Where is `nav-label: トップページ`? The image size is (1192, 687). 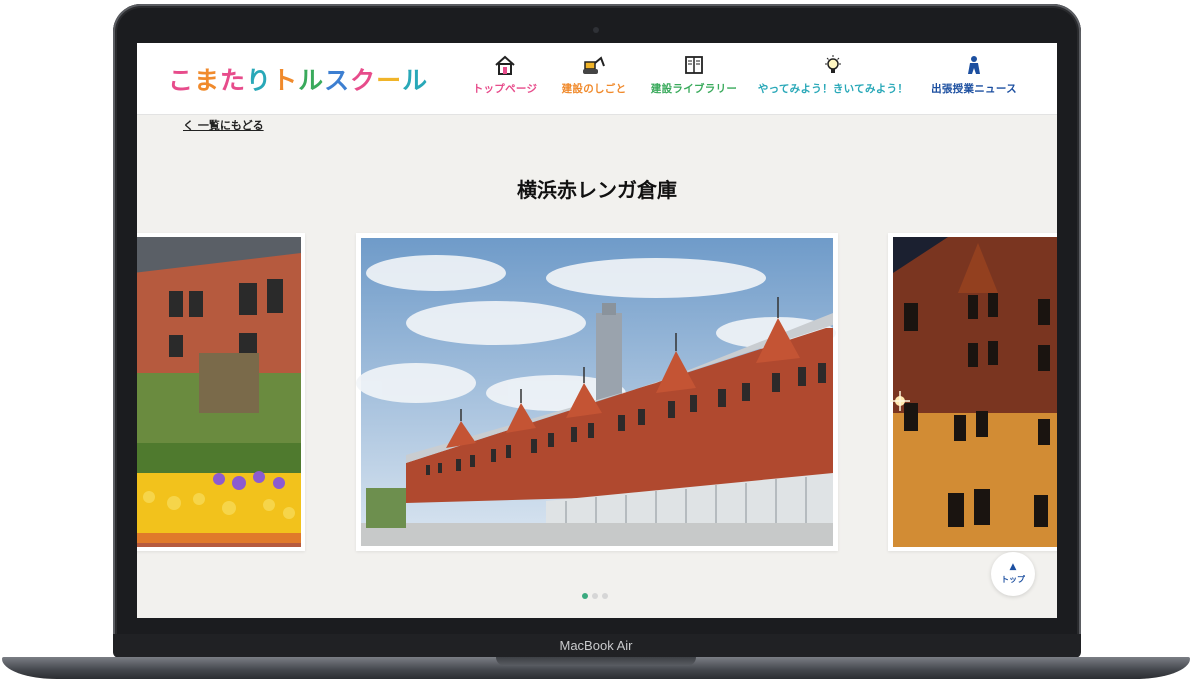
nav-label: トップページ is located at coordinates (505, 89).